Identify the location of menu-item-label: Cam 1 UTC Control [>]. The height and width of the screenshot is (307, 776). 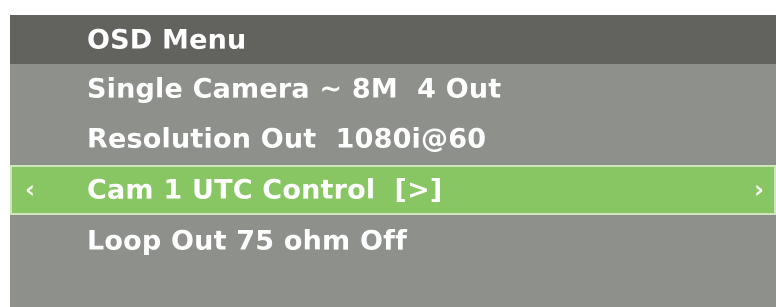
(265, 190).